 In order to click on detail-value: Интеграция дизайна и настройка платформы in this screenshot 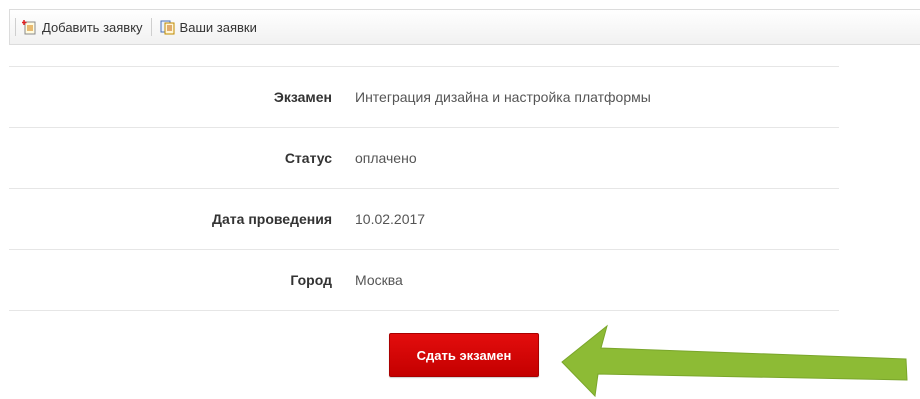, I will do `click(503, 97)`.